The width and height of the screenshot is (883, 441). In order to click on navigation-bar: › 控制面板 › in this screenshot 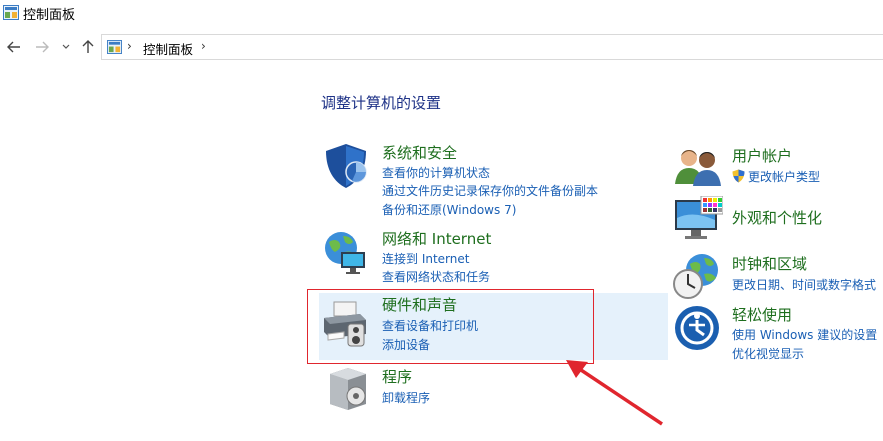, I will do `click(441, 47)`.